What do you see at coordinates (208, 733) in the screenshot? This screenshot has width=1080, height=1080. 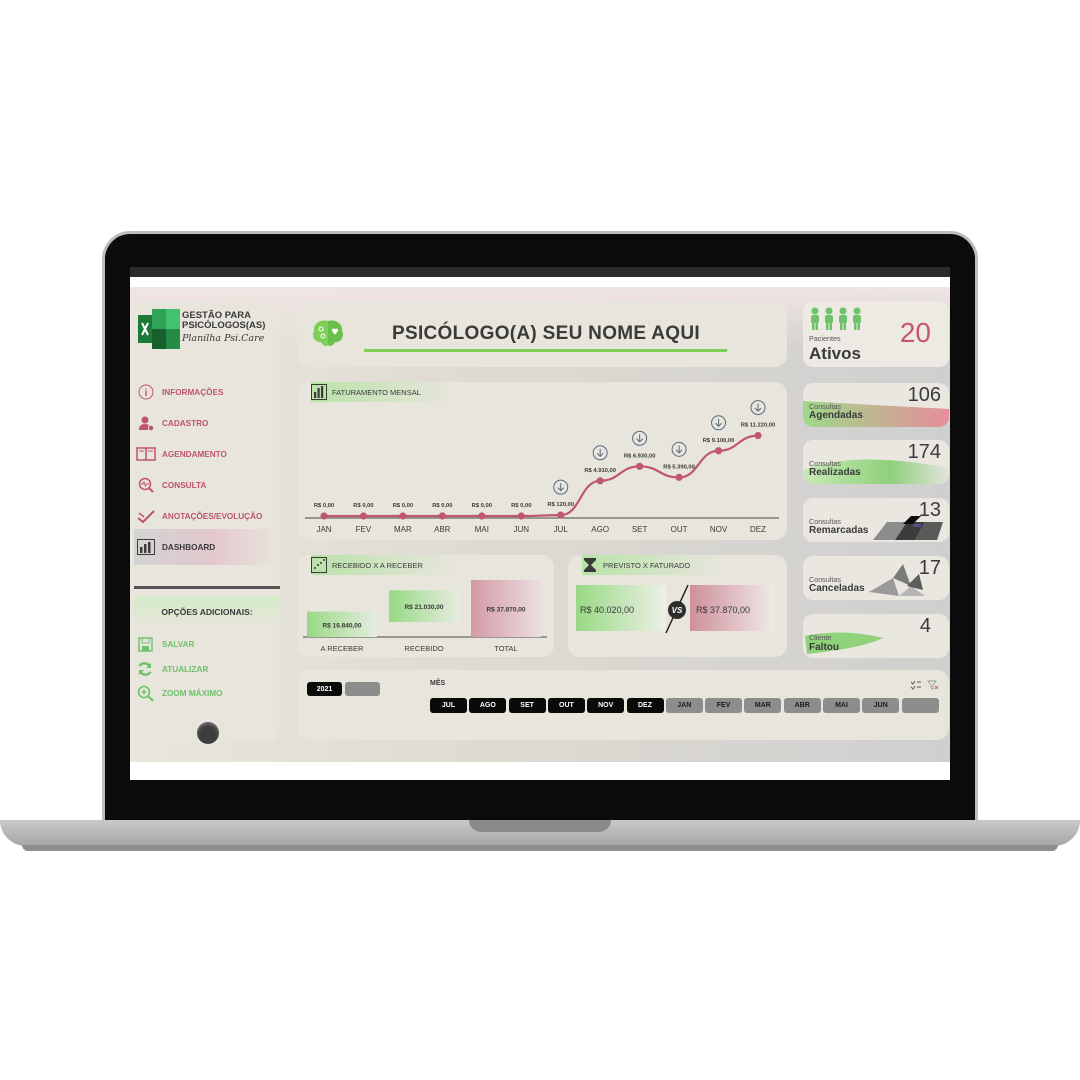 I see `round-action-button` at bounding box center [208, 733].